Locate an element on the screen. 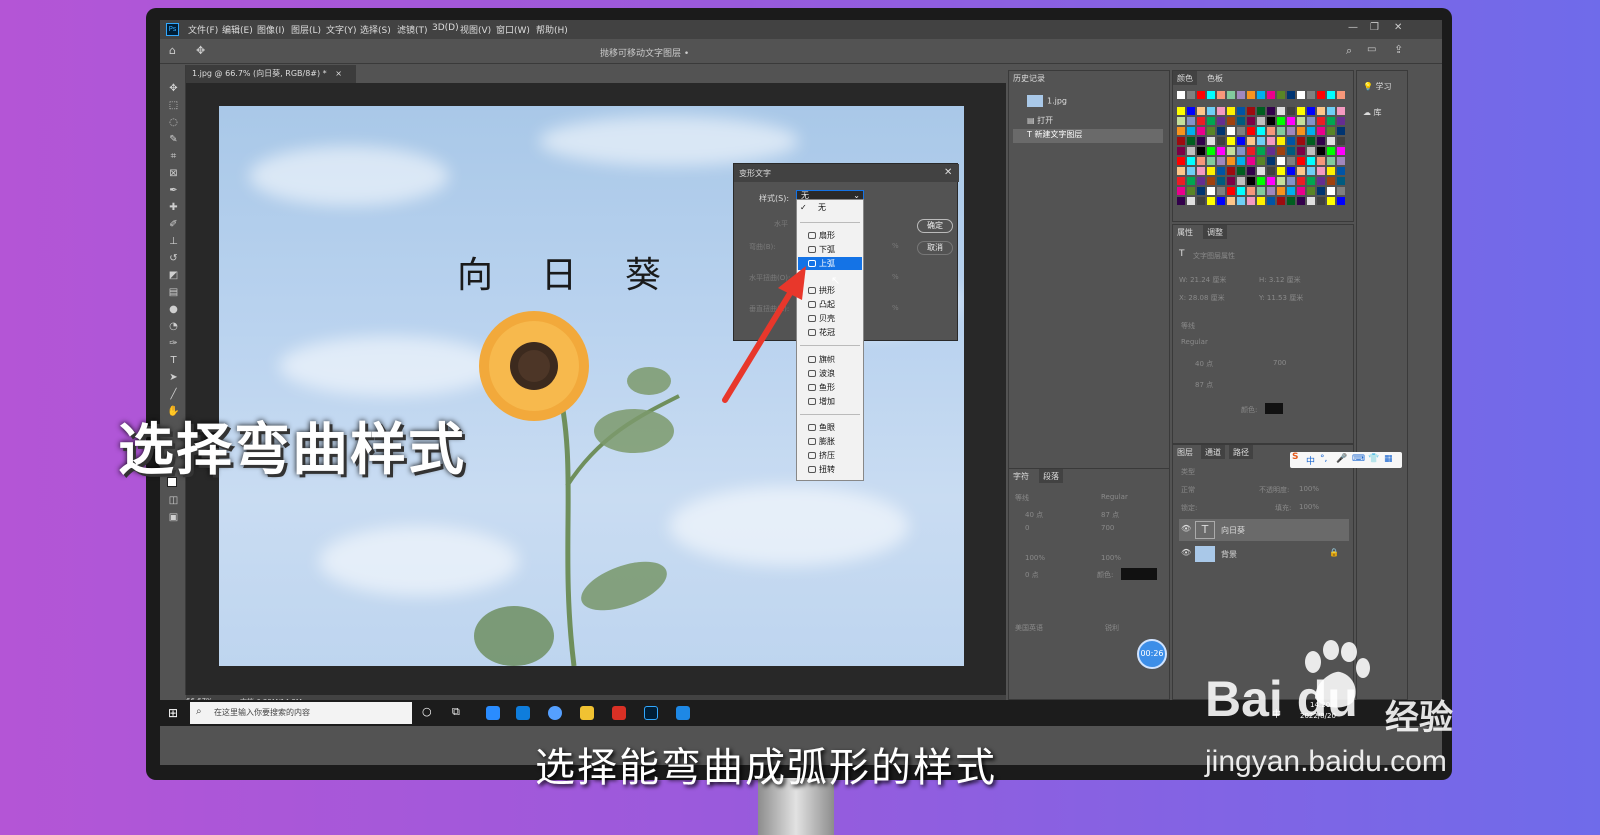 The width and height of the screenshot is (1600, 835). tab-swatches: 色板 is located at coordinates (1215, 78).